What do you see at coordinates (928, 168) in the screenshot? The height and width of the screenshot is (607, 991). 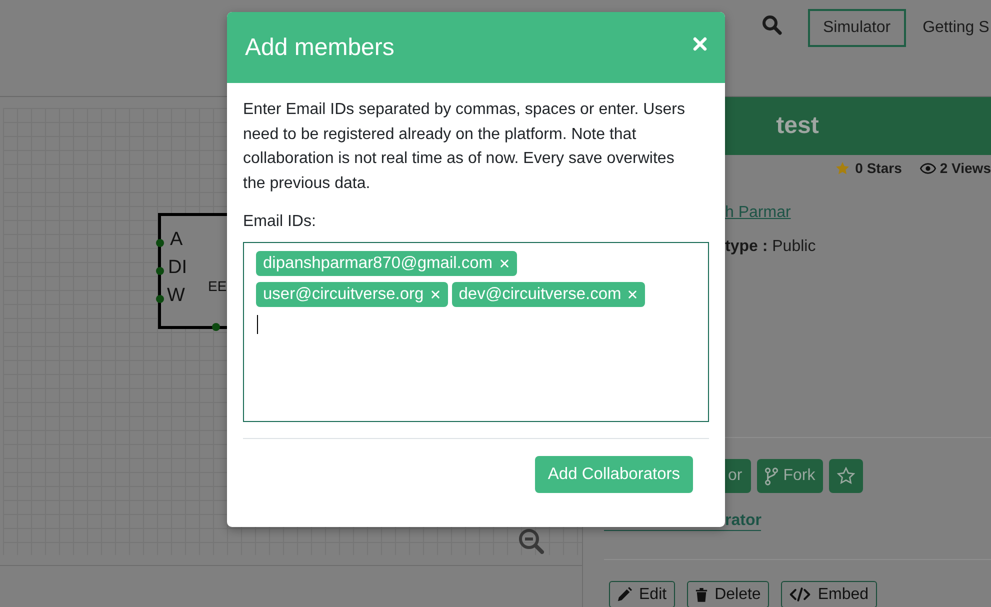 I see `eye-icon` at bounding box center [928, 168].